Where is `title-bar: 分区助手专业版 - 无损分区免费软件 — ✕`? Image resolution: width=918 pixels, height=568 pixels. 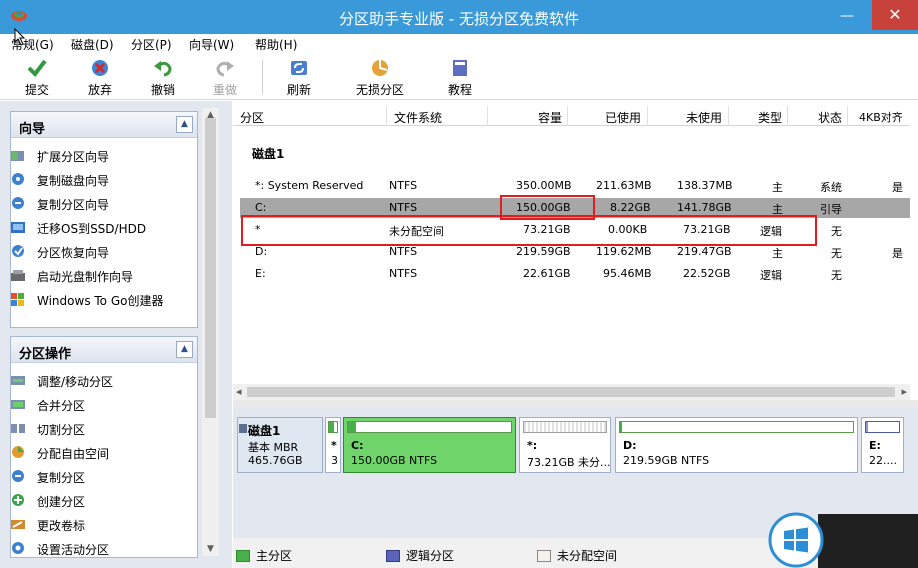 title-bar: 分区助手专业版 - 无损分区免费软件 — ✕ is located at coordinates (459, 17).